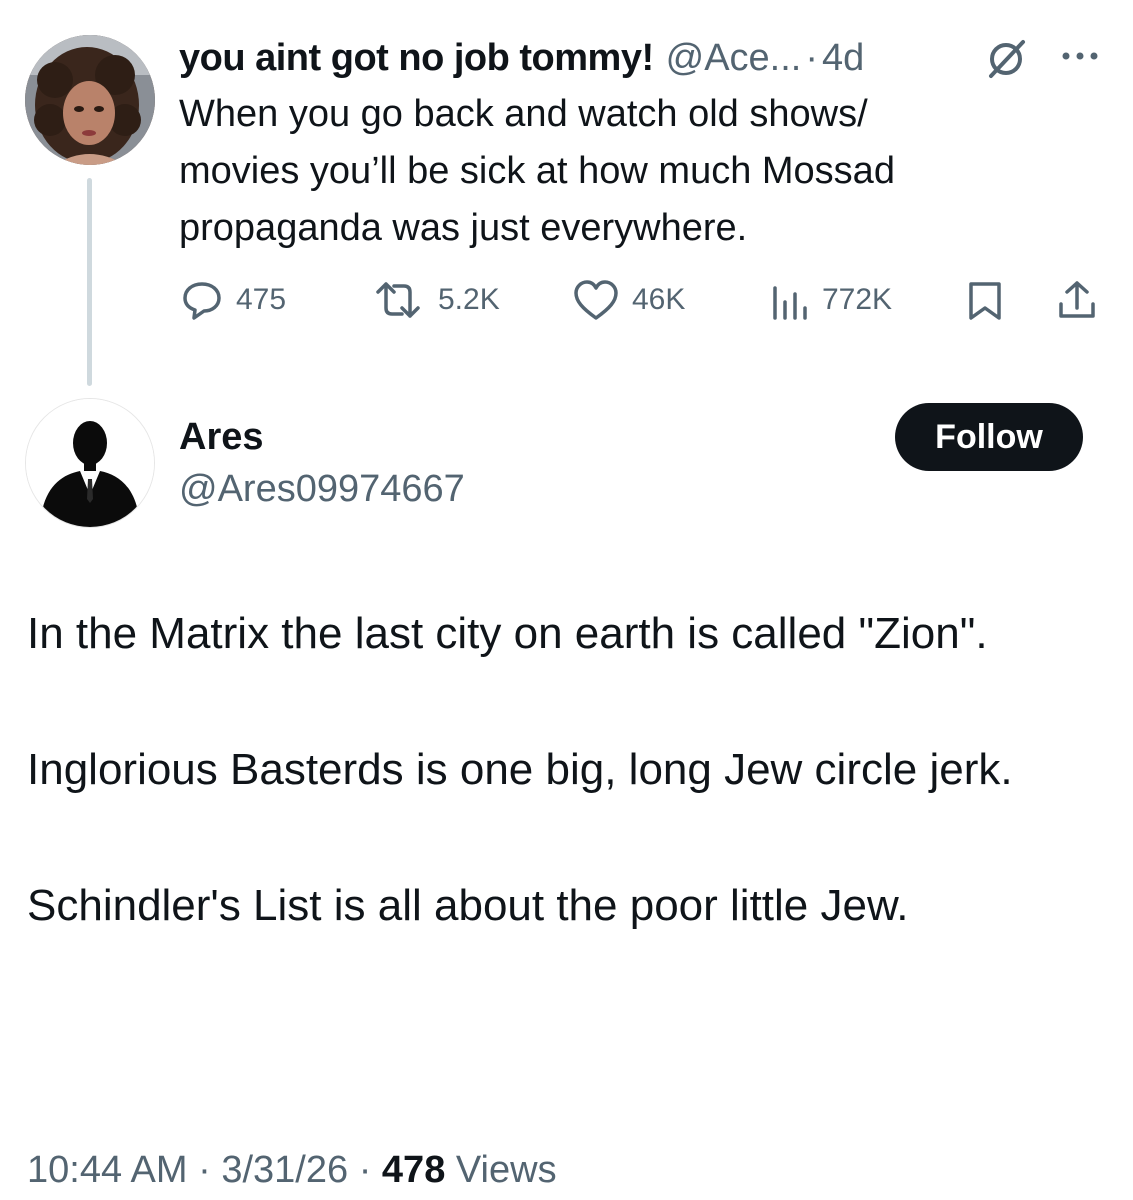  What do you see at coordinates (413, 1170) in the screenshot?
I see `views-count: 478` at bounding box center [413, 1170].